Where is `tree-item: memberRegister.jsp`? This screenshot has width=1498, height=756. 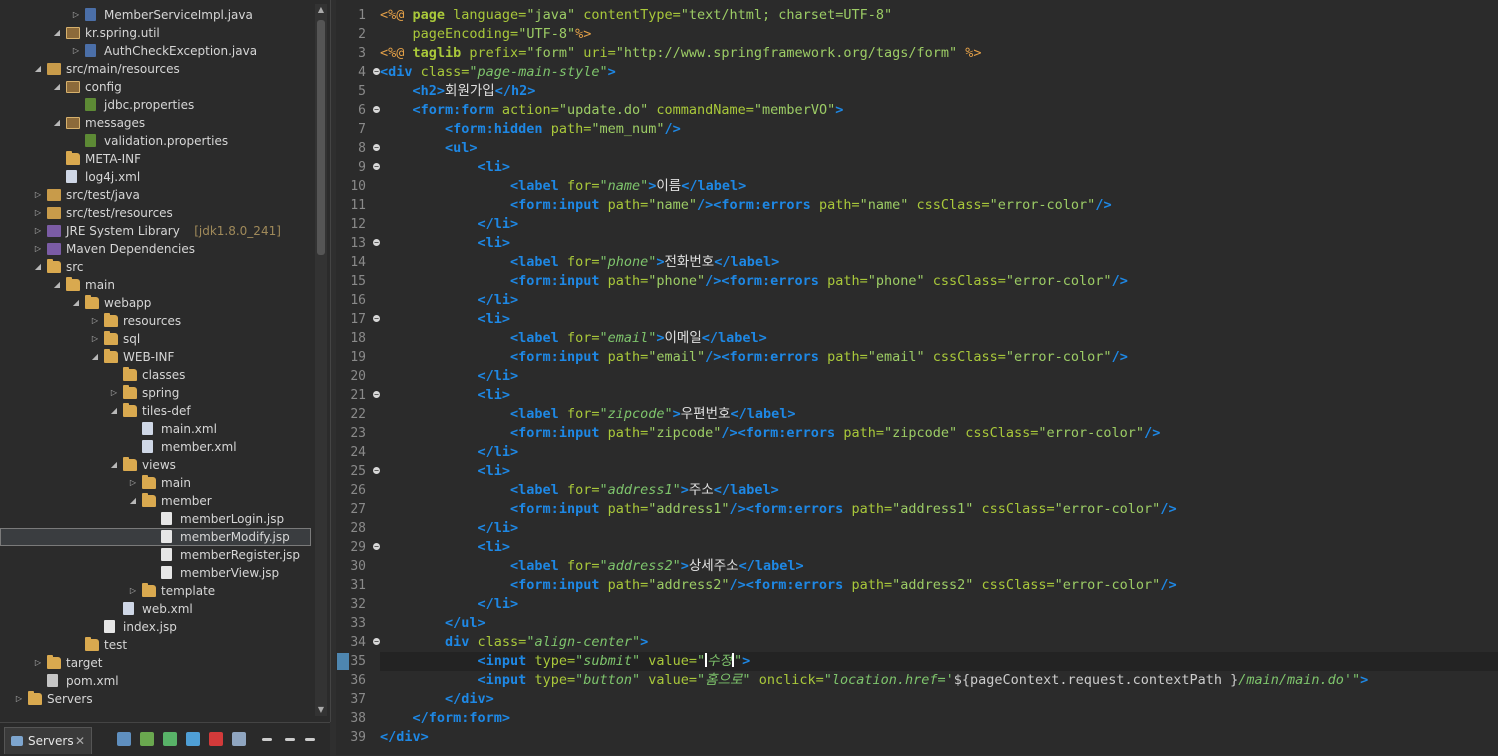 tree-item: memberRegister.jsp is located at coordinates (155, 555).